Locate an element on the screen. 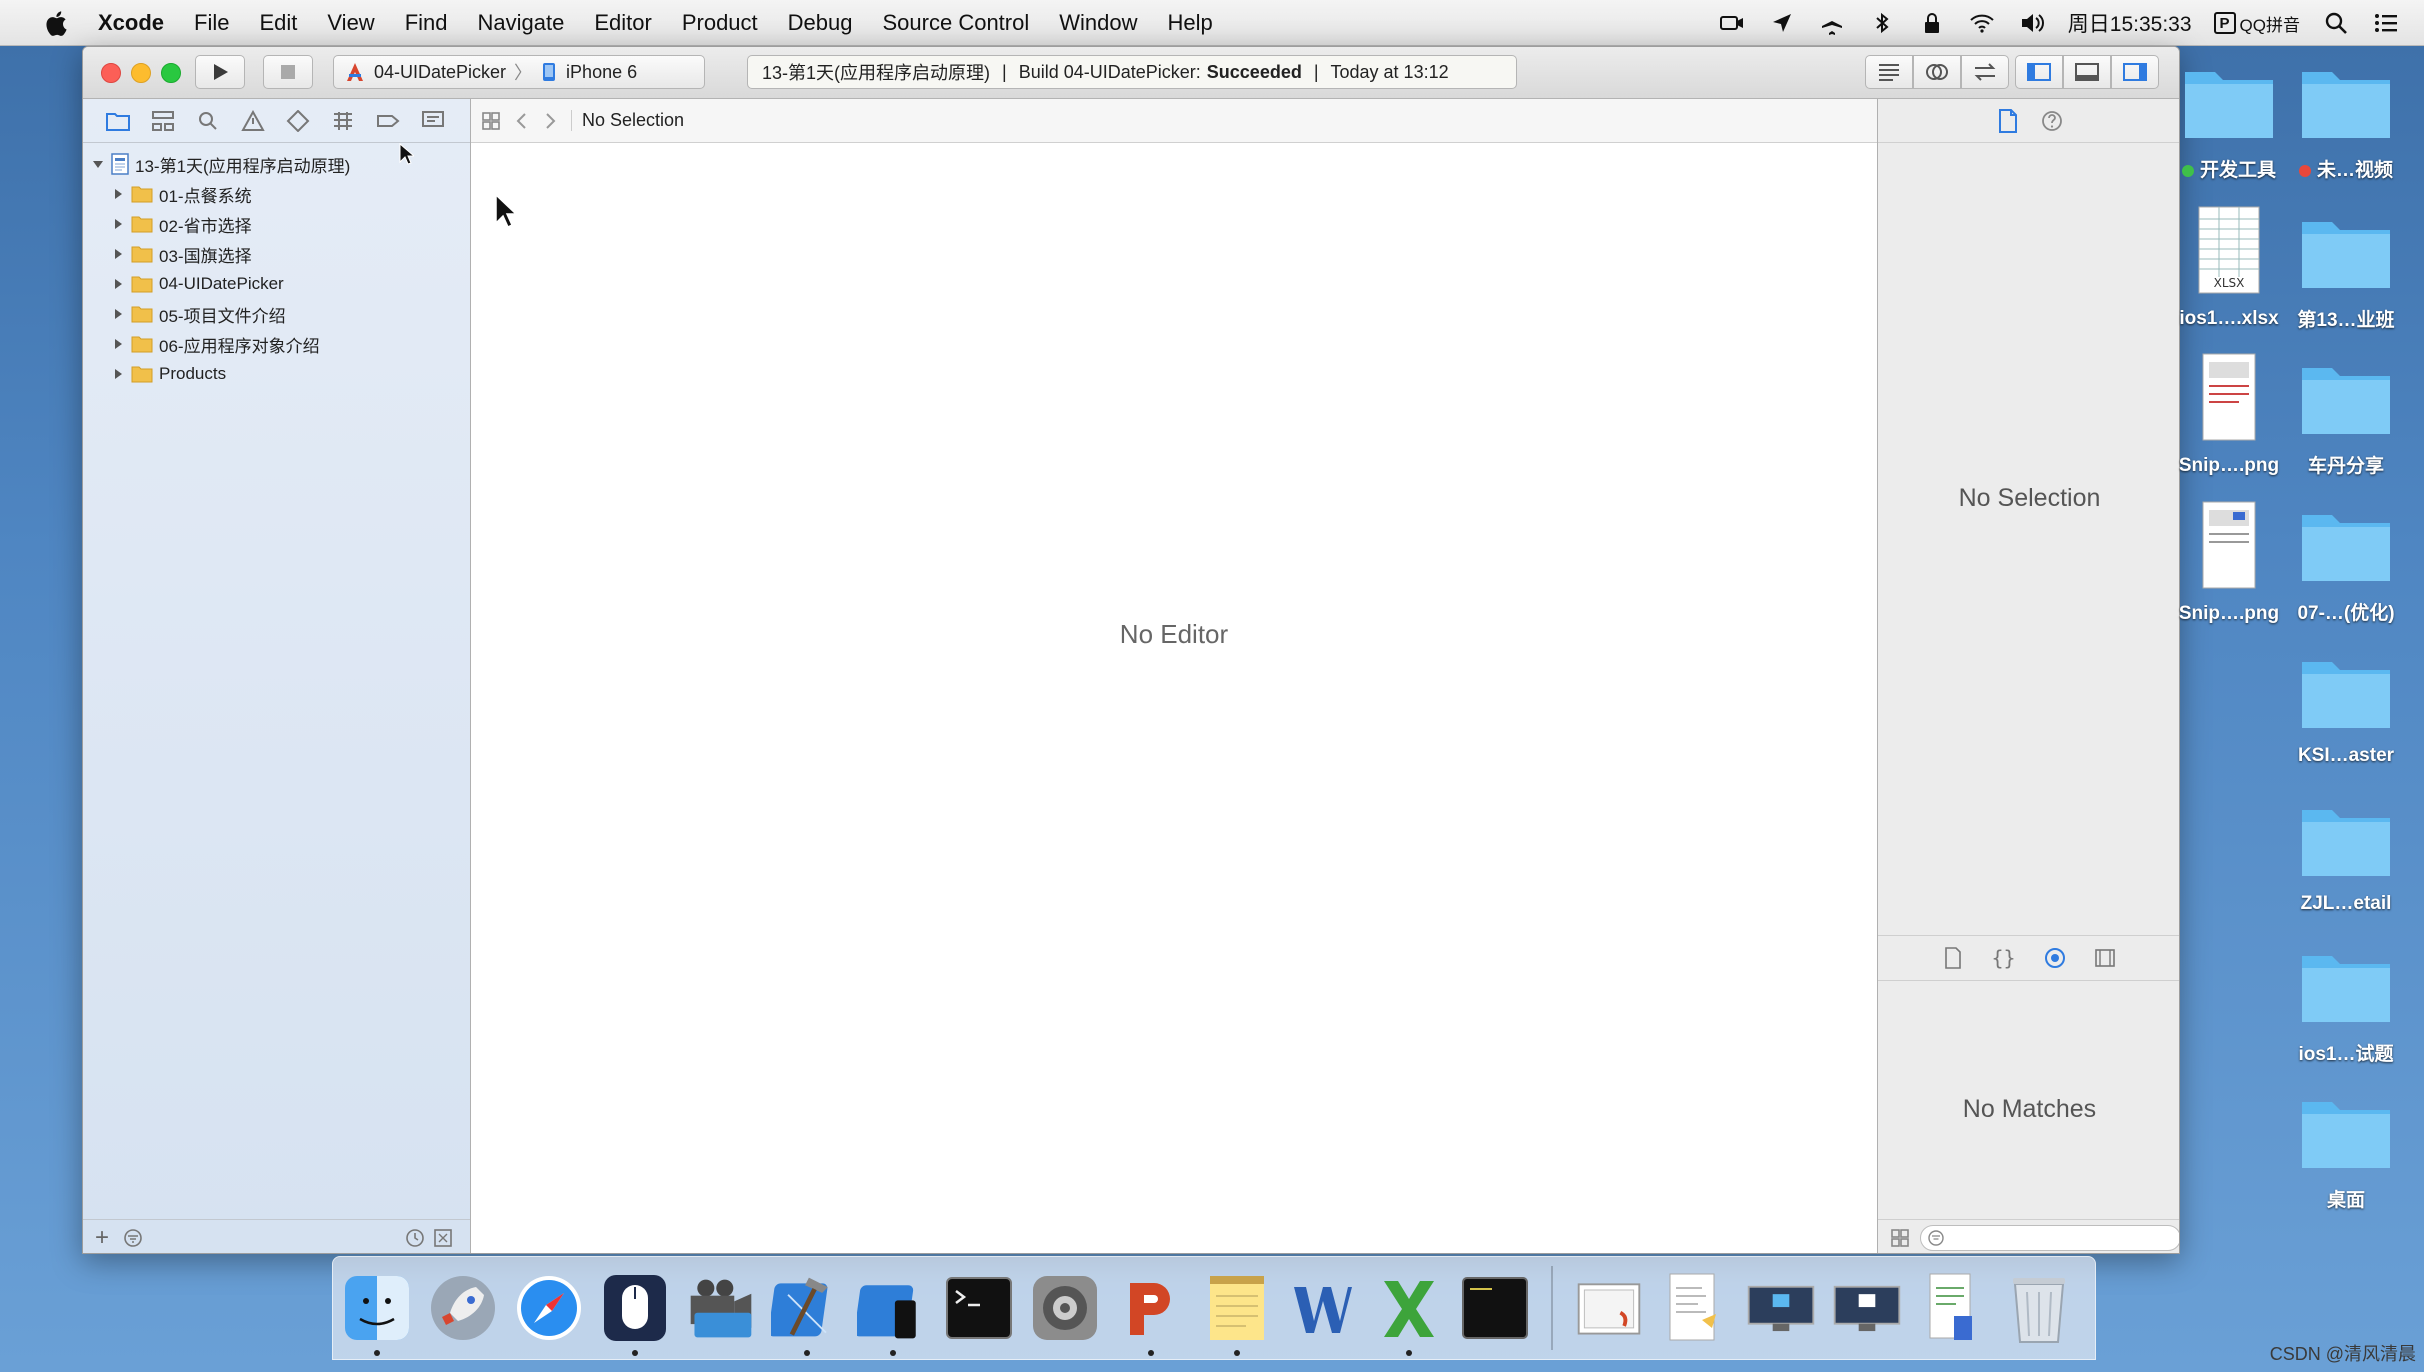  tree-group-row: 06-应用程序对象介绍 is located at coordinates (276, 344).